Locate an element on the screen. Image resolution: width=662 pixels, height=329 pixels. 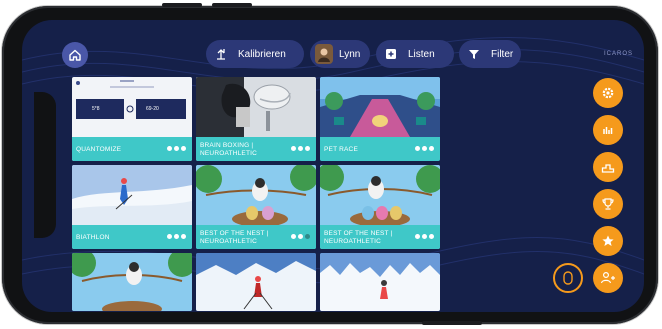
game-tile-best-of-the-nest-2: BEST OF THE NEST | NEUROATHLETIC is located at coordinates (380, 207).